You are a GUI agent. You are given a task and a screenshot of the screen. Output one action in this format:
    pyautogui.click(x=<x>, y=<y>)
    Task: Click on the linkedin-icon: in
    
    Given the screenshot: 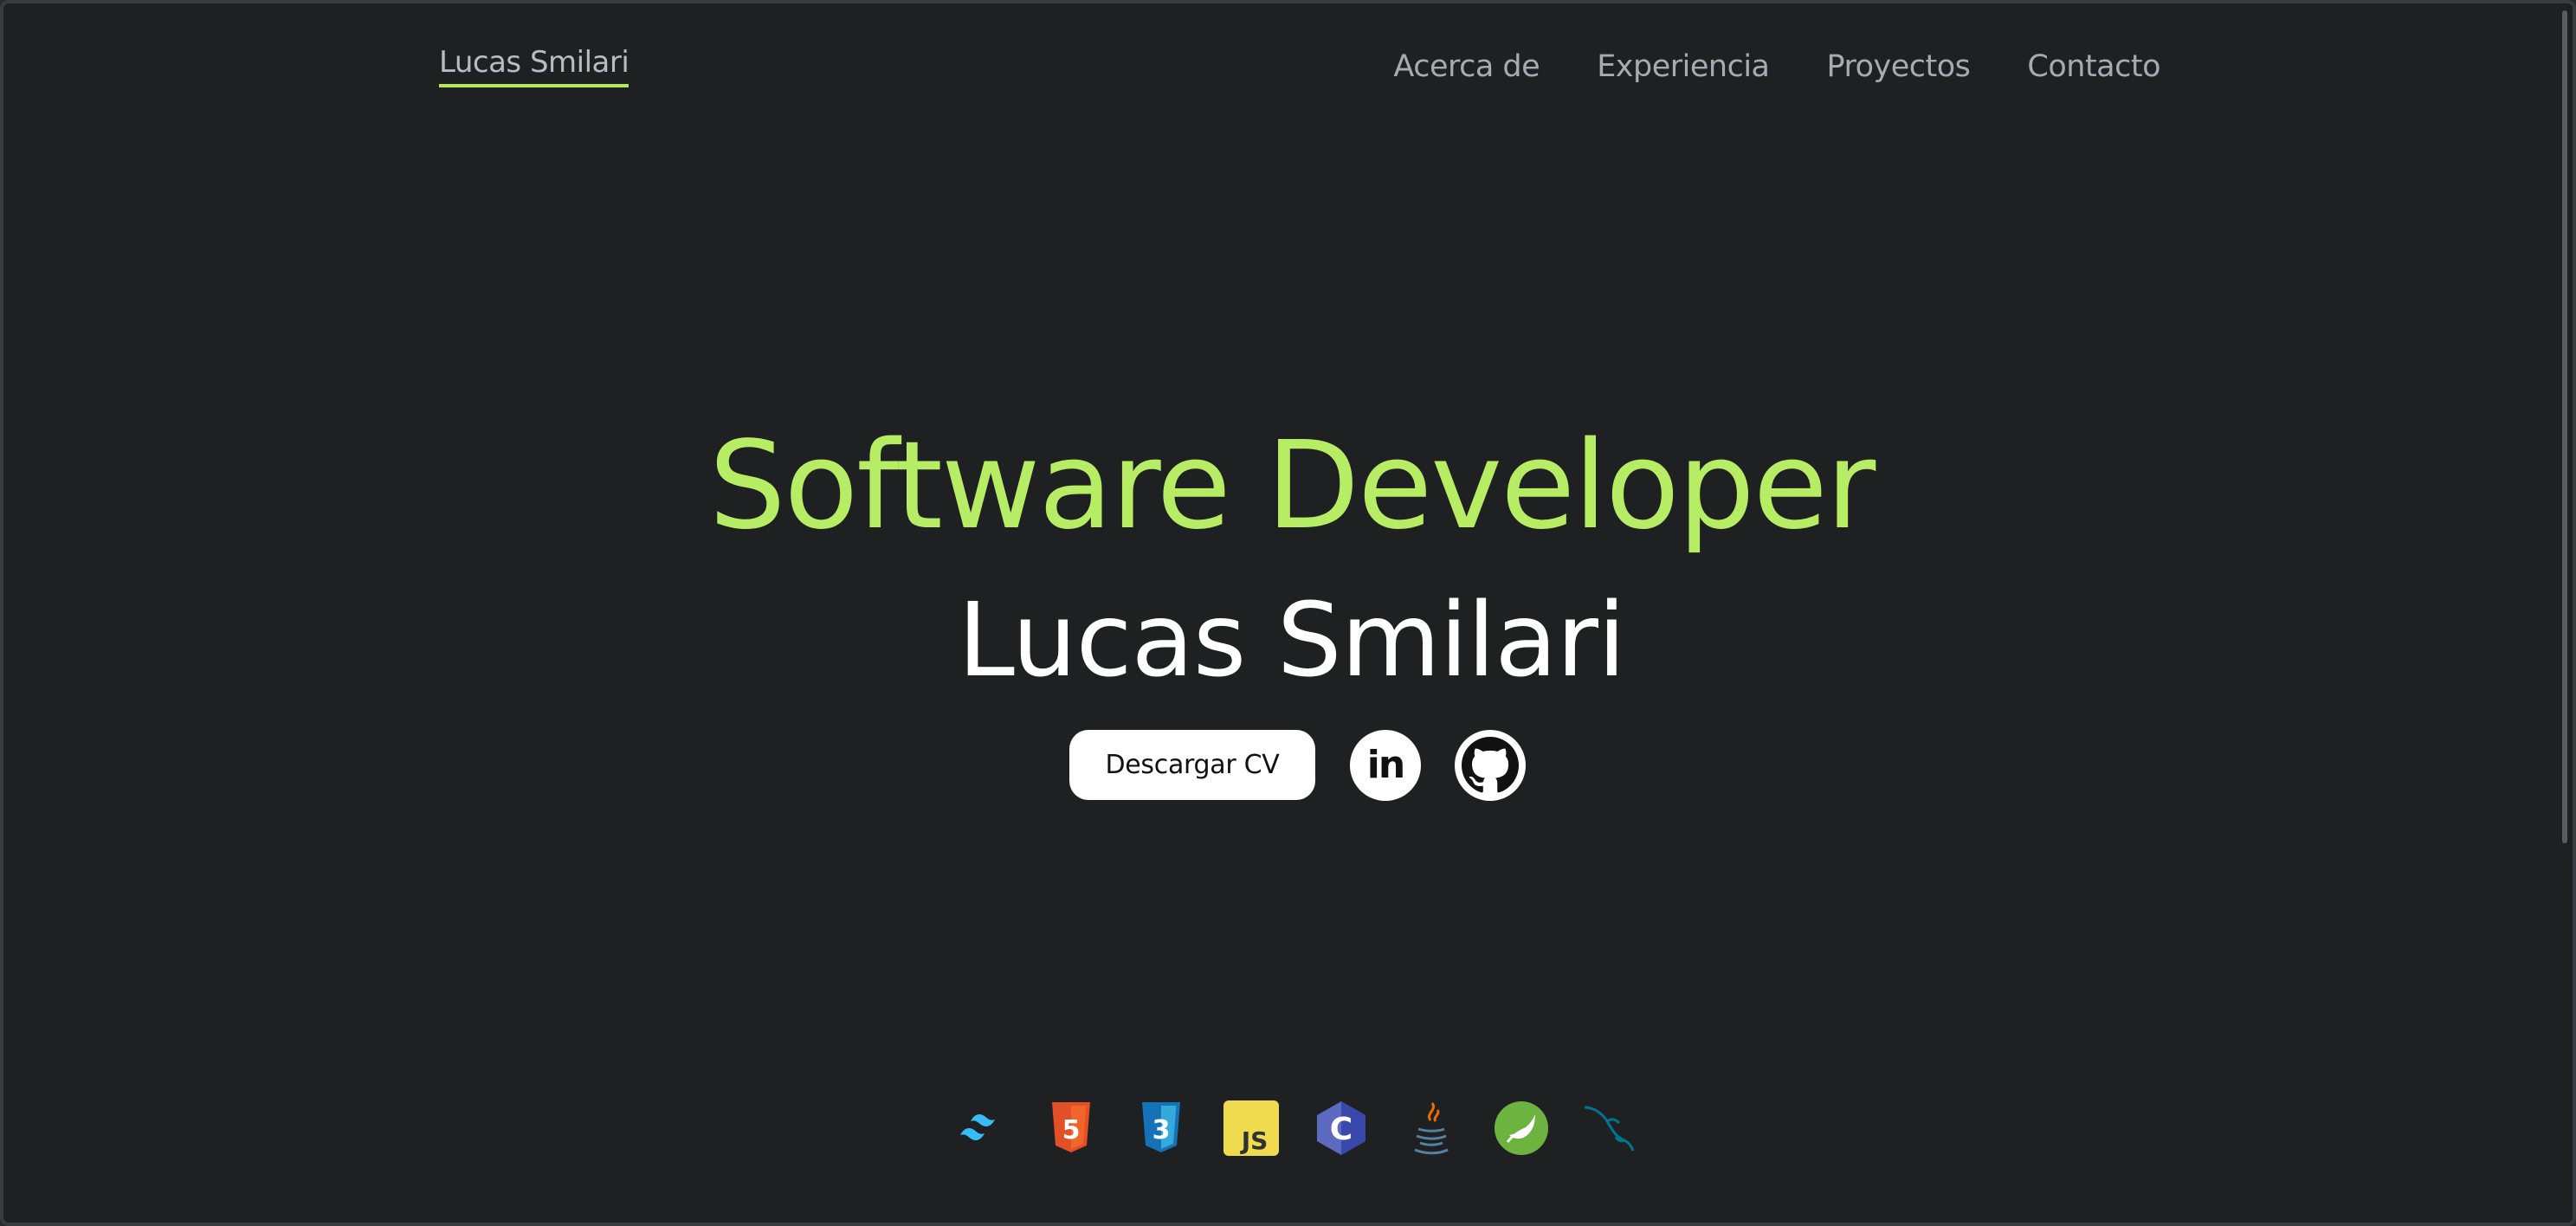 What is the action you would take?
    pyautogui.click(x=1385, y=765)
    